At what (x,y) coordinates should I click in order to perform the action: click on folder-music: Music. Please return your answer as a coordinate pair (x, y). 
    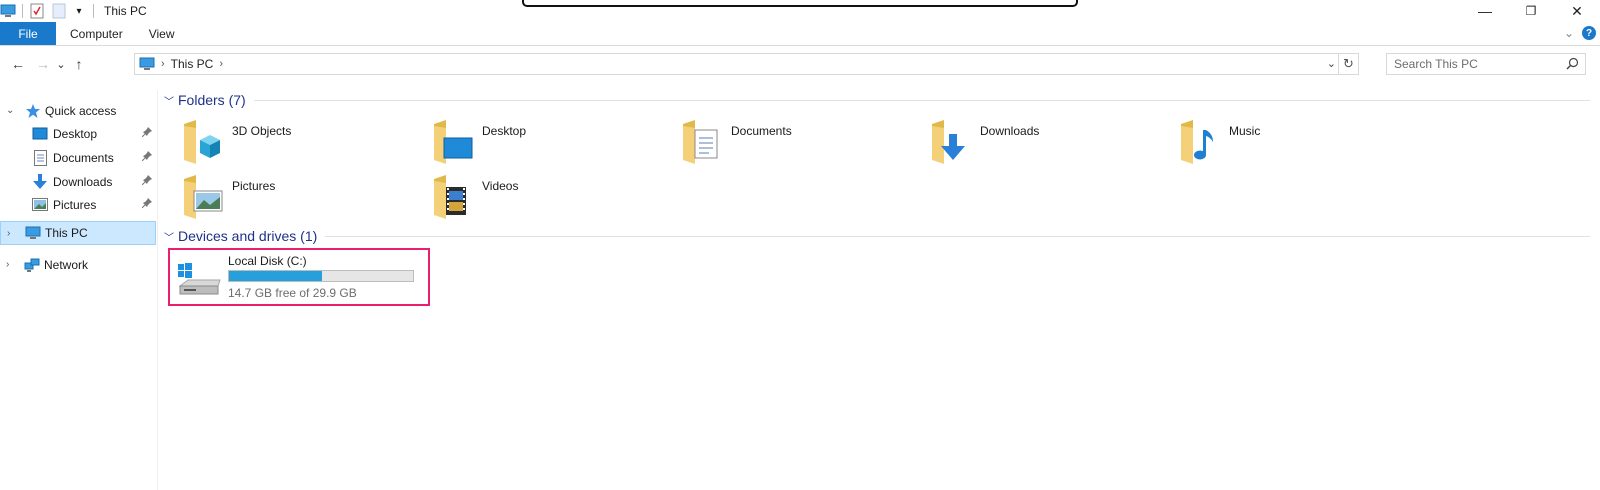
    Looking at the image, I should click on (1299, 144).